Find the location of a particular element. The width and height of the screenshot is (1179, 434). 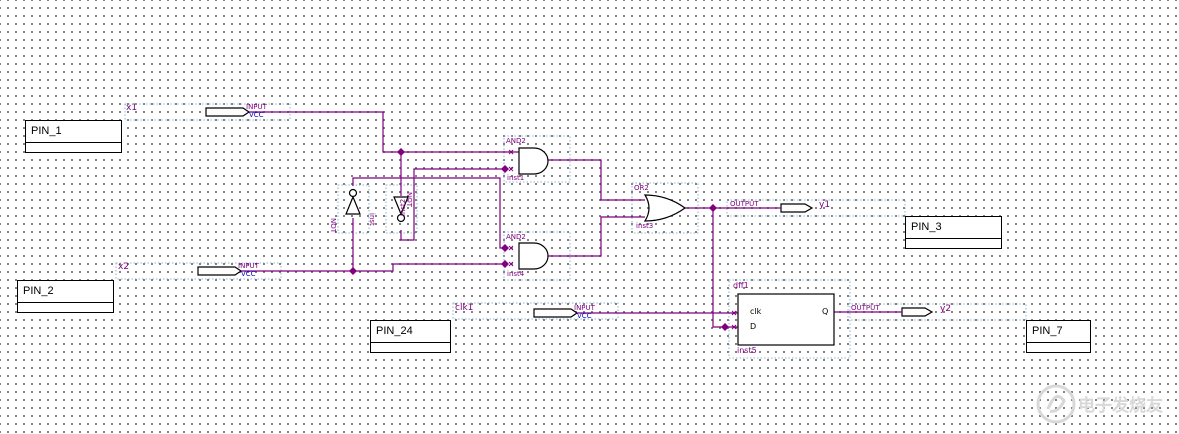

pin-label: PIN_7 is located at coordinates (1058, 332).